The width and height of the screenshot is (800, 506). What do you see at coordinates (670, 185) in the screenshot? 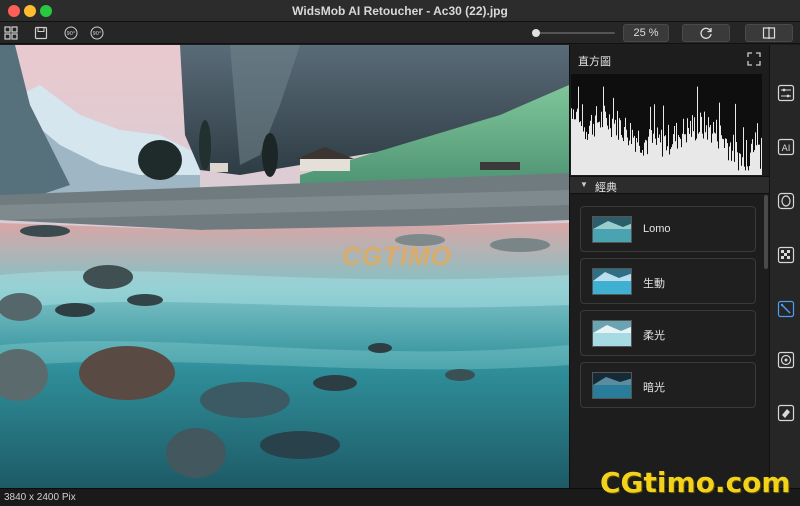
I see `classic-section-header: ▼ 經典` at bounding box center [670, 185].